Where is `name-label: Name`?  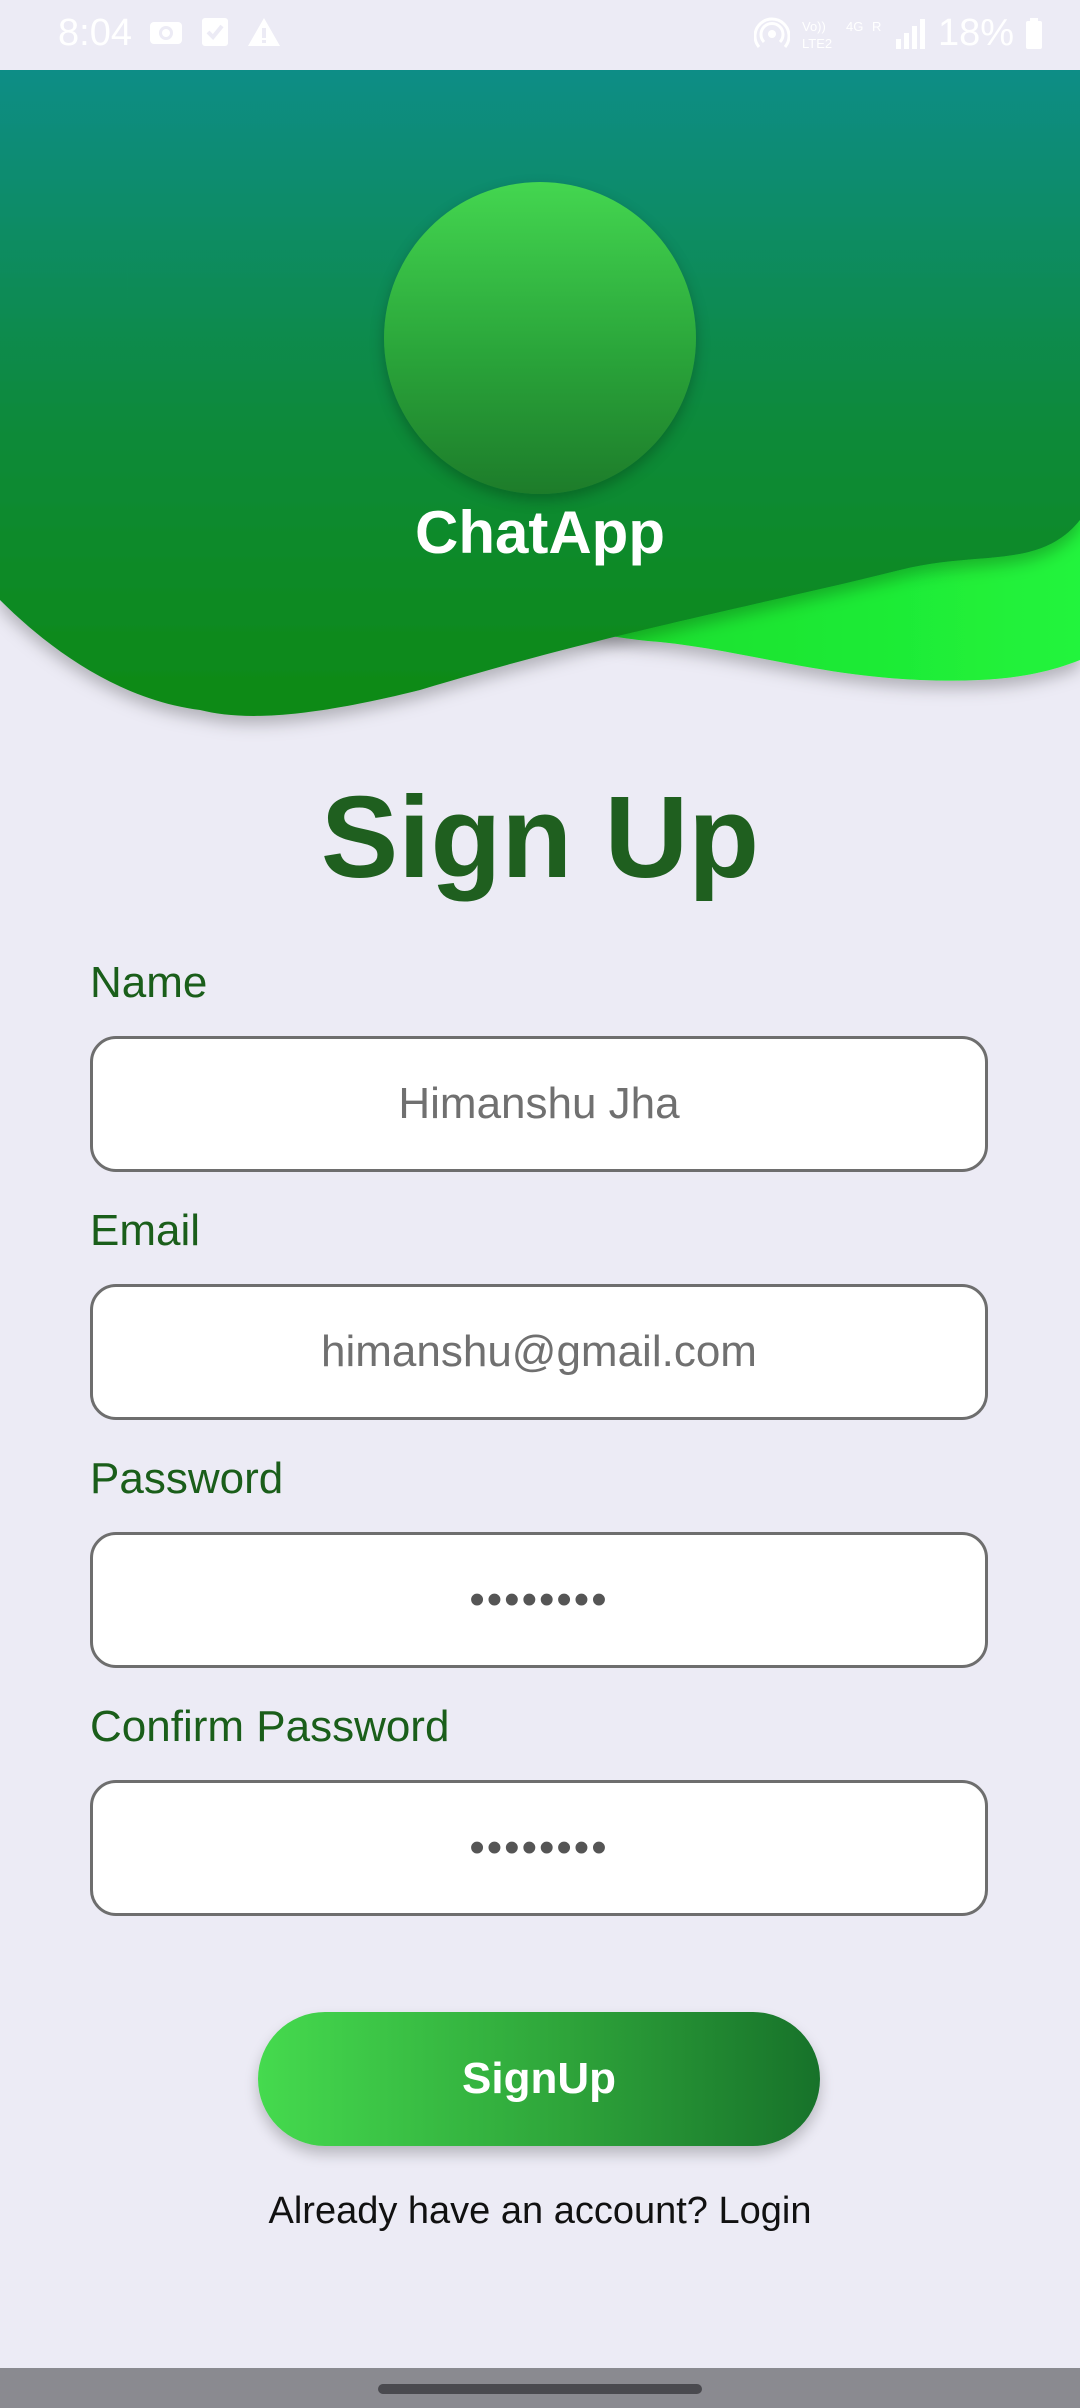 name-label: Name is located at coordinates (149, 982).